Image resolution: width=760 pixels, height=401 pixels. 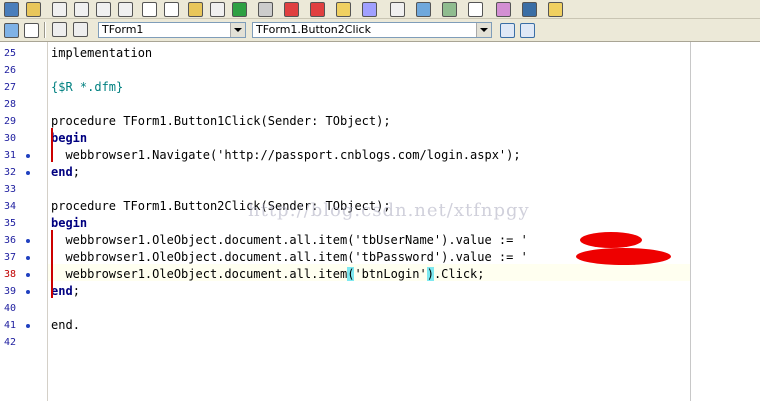 I want to click on line-number: 31, so click(x=10, y=155).